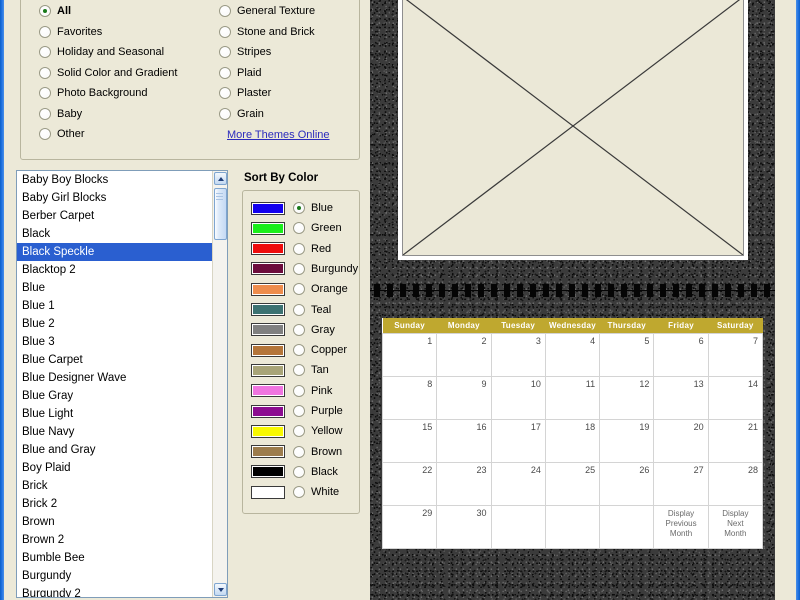 This screenshot has width=800, height=600. What do you see at coordinates (240, 73) in the screenshot?
I see `category-radio-plaid: Plaid` at bounding box center [240, 73].